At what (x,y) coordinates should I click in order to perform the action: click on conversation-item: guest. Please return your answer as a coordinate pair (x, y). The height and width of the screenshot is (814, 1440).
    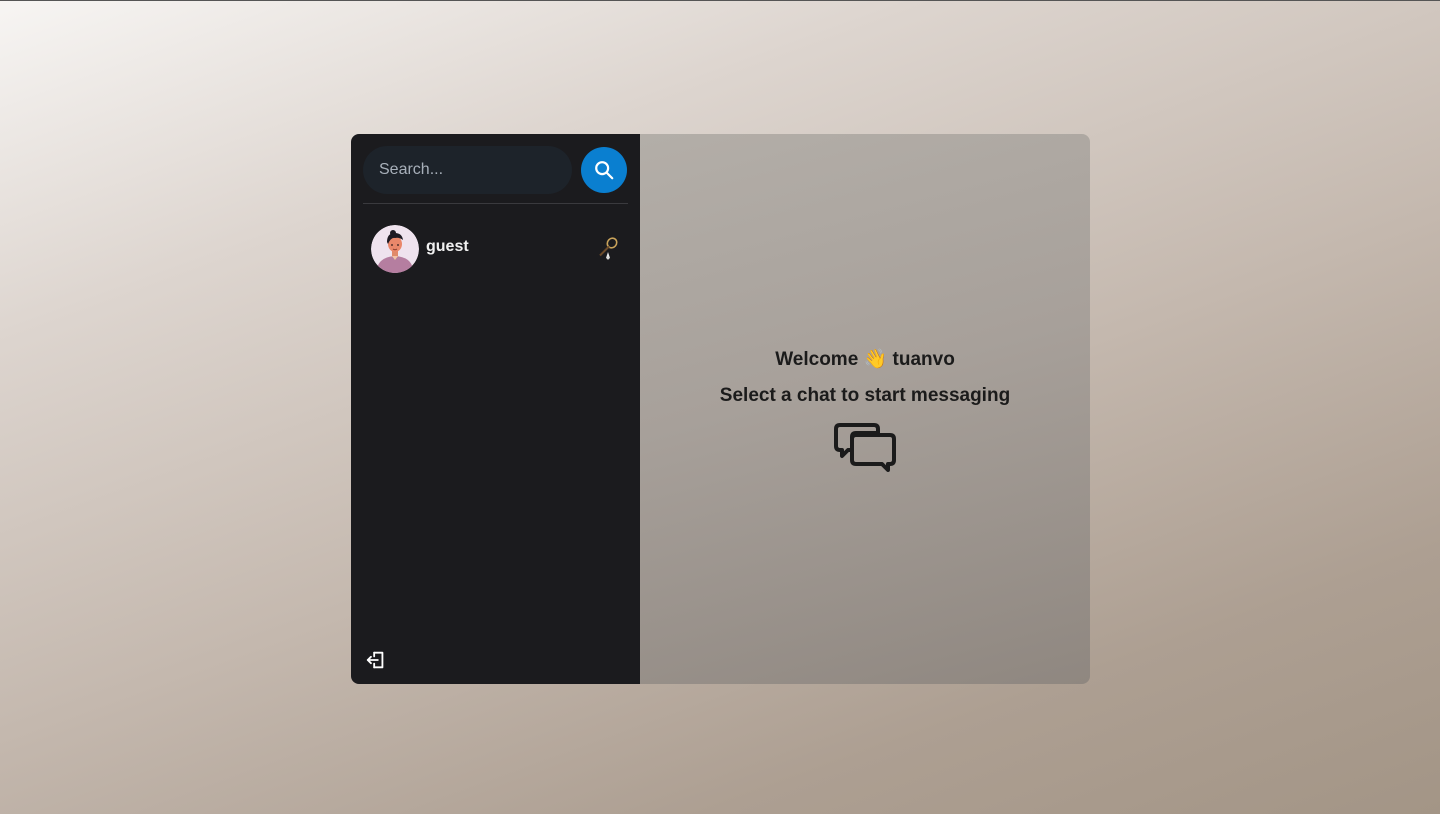
    Looking at the image, I should click on (495, 249).